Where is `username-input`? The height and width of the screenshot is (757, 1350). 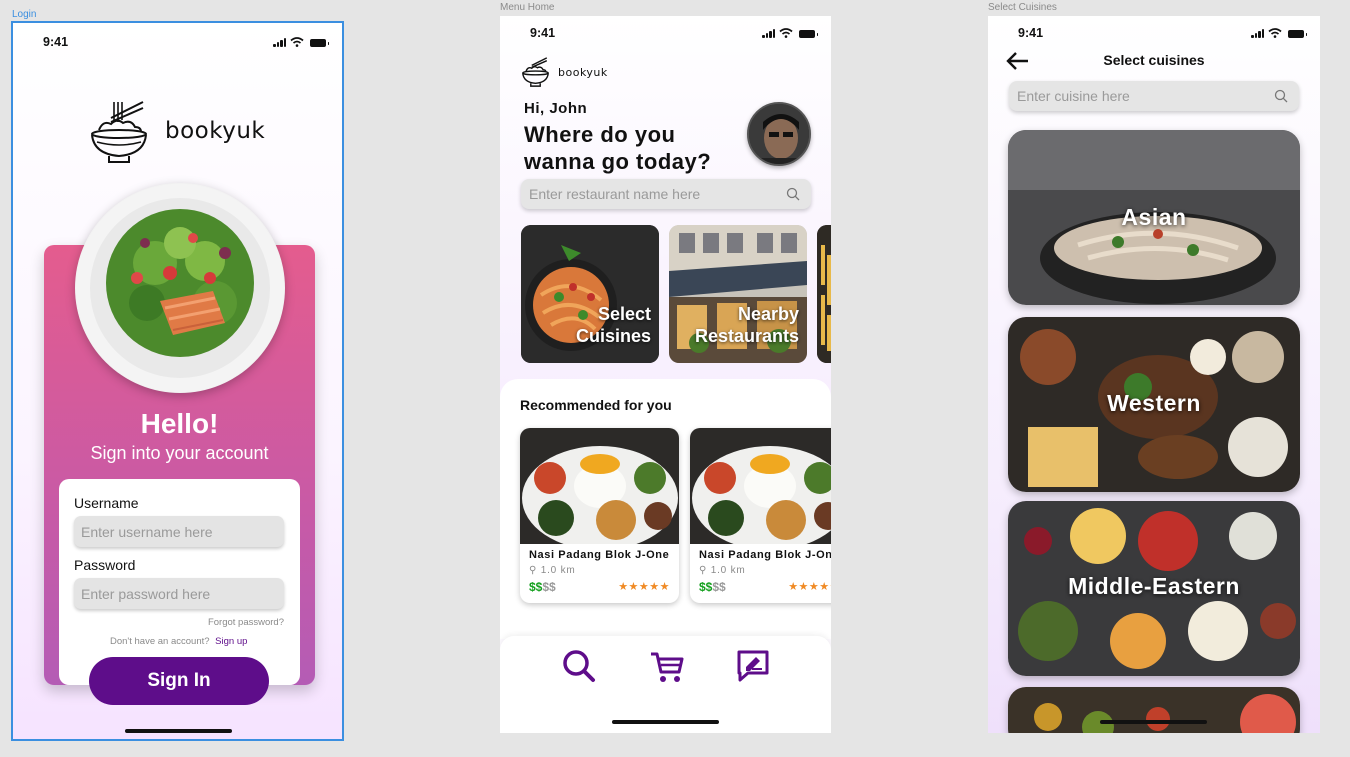
username-input is located at coordinates (179, 531).